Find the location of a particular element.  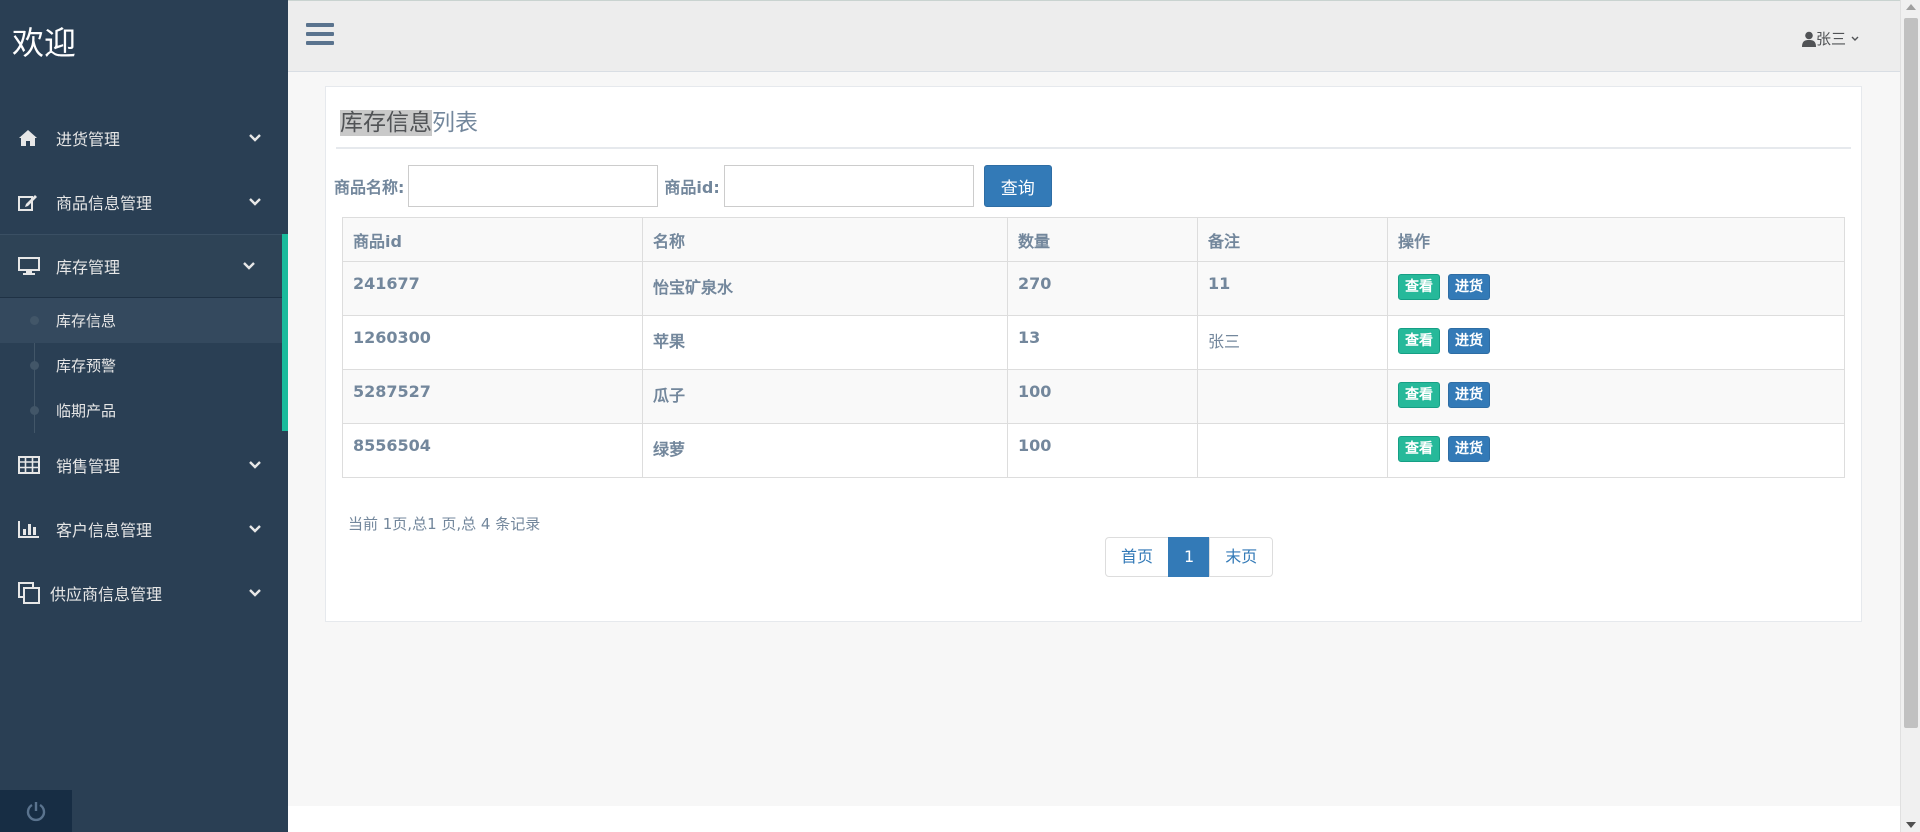

brand-title: 欢迎 is located at coordinates (144, 38).